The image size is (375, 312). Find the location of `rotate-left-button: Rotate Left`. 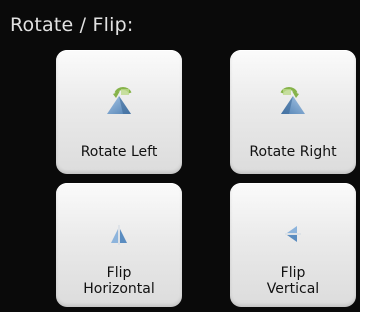

rotate-left-button: Rotate Left is located at coordinates (119, 112).